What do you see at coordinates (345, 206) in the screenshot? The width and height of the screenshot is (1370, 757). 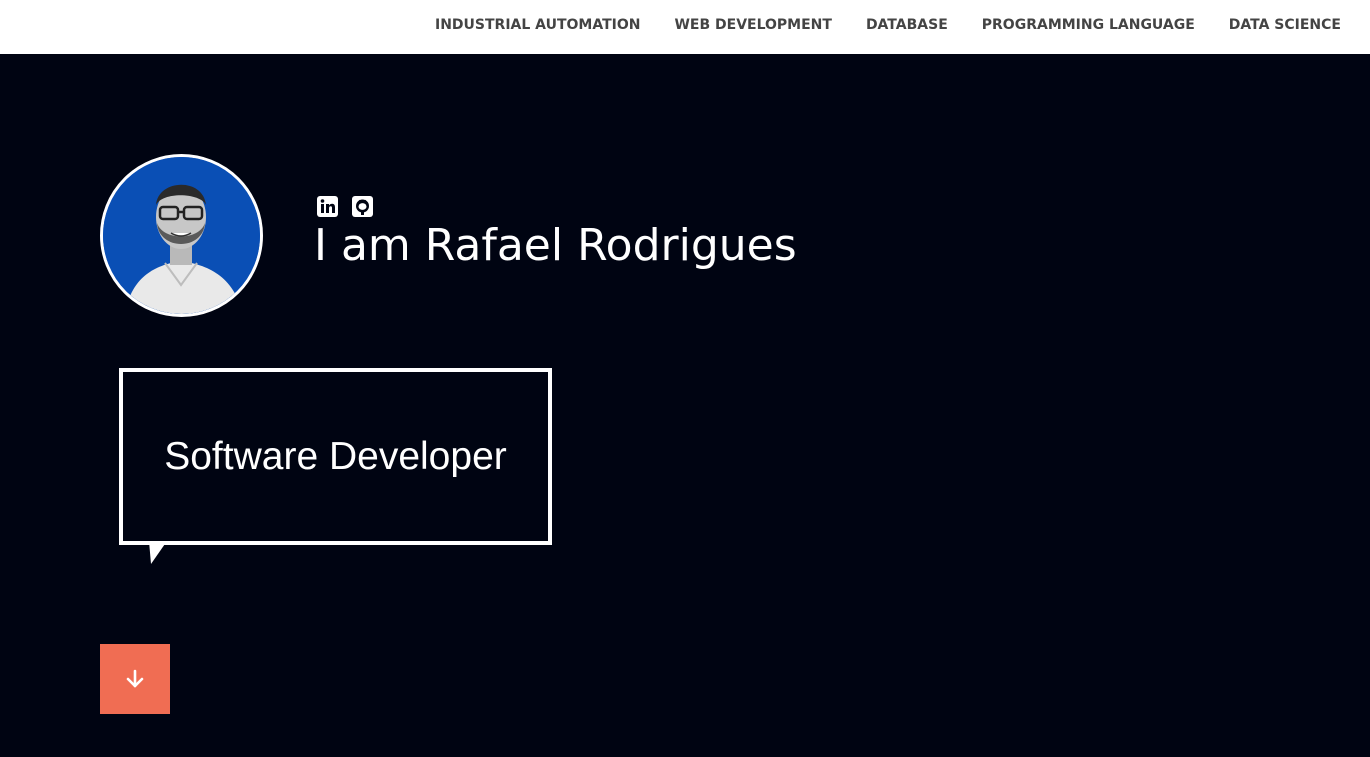 I see `social-links` at bounding box center [345, 206].